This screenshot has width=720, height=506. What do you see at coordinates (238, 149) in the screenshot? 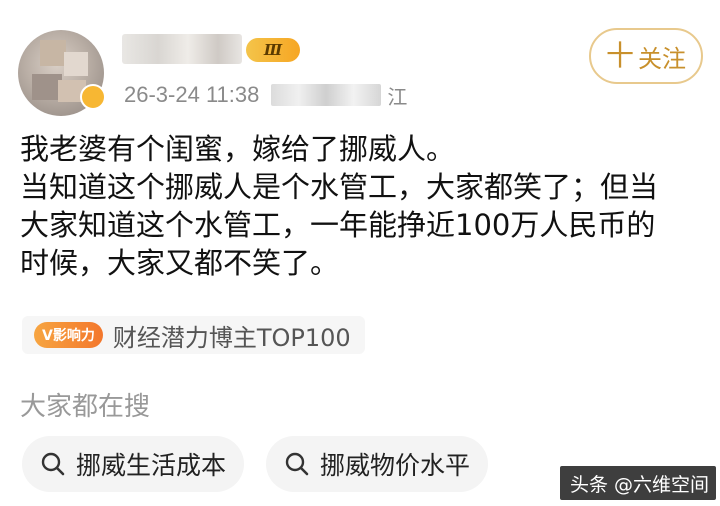
I see `post-line: 我老婆有个闺蜜，嫁给了挪威人。` at bounding box center [238, 149].